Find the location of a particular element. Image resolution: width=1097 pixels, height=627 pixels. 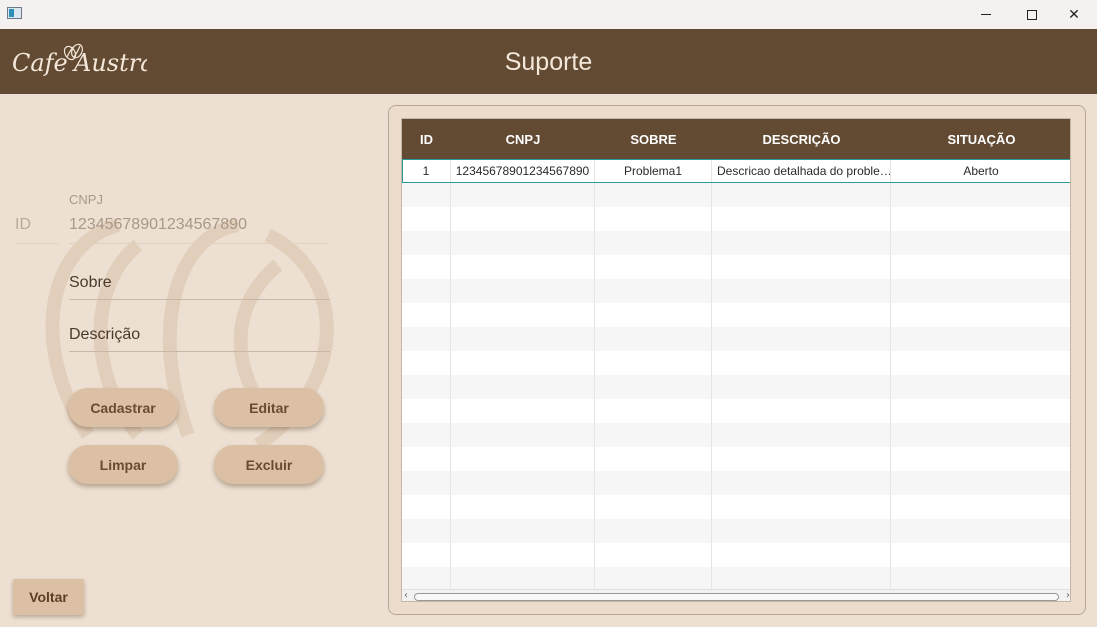

horizontal-scrollbar: ‹ › is located at coordinates (736, 595).